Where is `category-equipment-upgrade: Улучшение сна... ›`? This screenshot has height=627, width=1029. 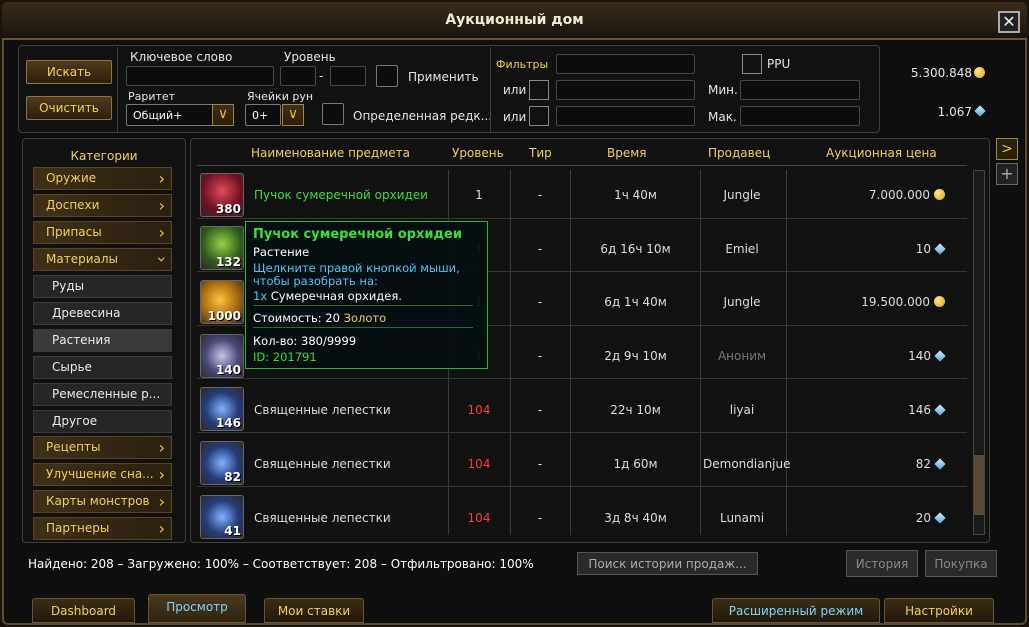 category-equipment-upgrade: Улучшение сна... › is located at coordinates (102, 474).